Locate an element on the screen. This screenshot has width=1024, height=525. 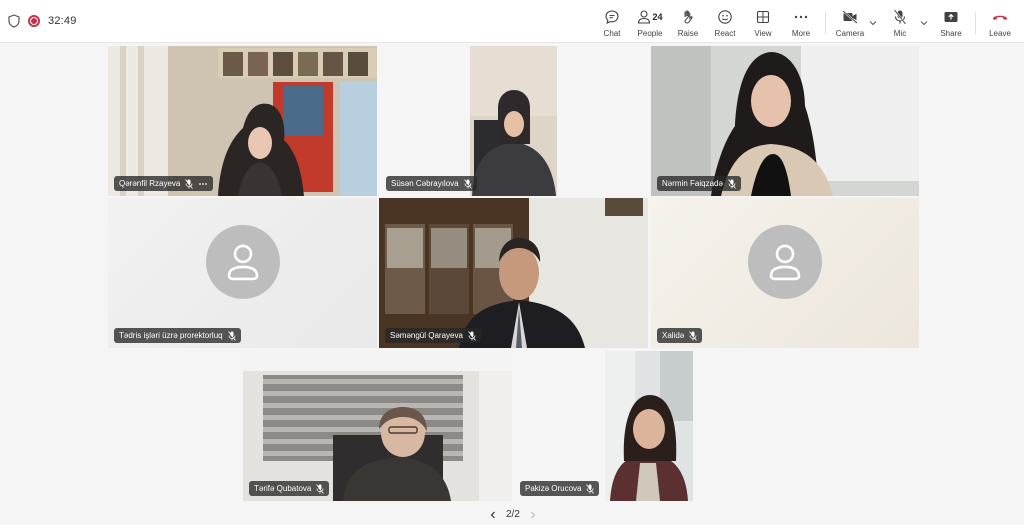
page-indicator: 2/2 is located at coordinates (513, 514).